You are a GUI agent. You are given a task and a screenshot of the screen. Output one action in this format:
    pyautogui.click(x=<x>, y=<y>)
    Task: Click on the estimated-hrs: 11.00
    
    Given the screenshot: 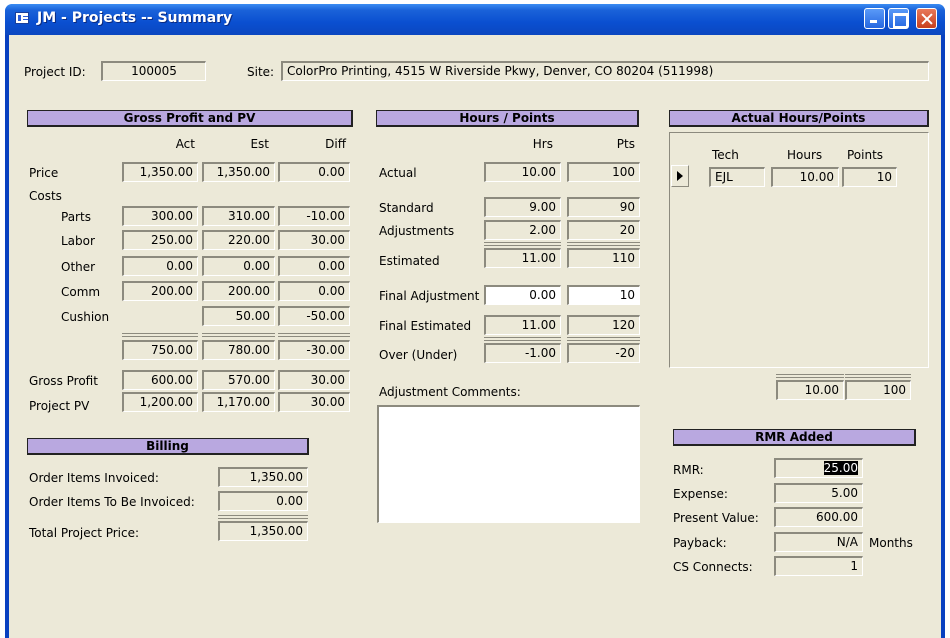 What is the action you would take?
    pyautogui.click(x=522, y=258)
    